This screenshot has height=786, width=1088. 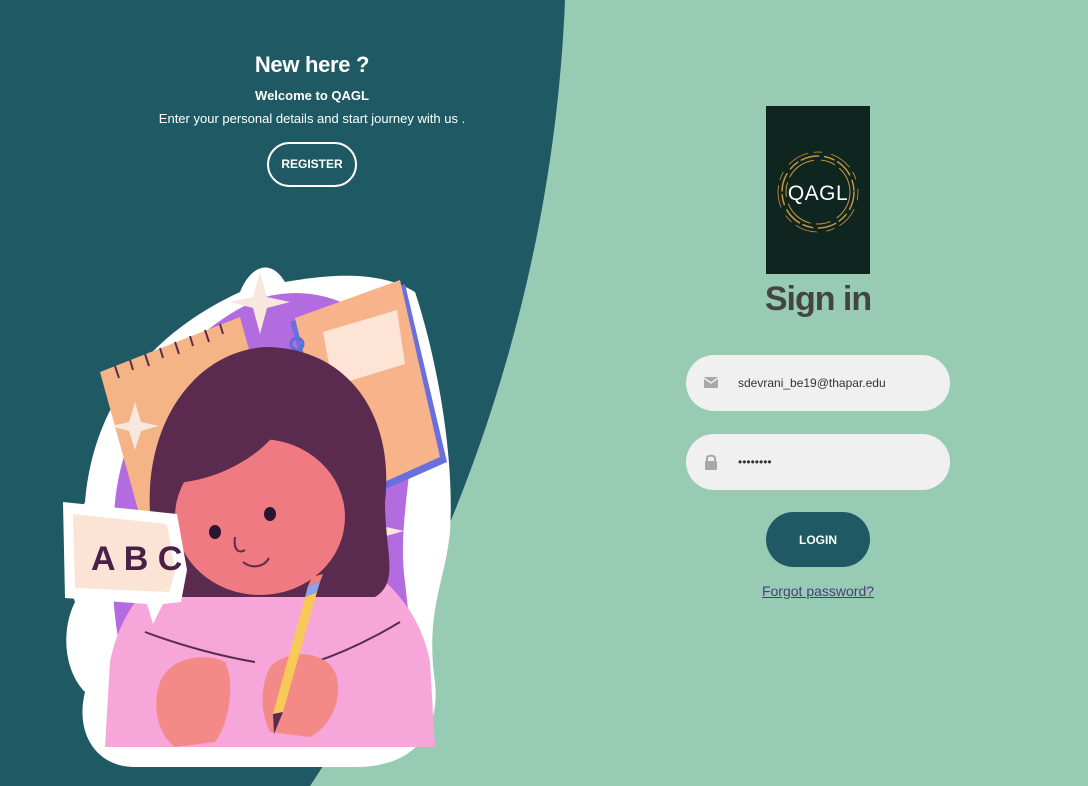 What do you see at coordinates (838, 383) in the screenshot?
I see `email-input` at bounding box center [838, 383].